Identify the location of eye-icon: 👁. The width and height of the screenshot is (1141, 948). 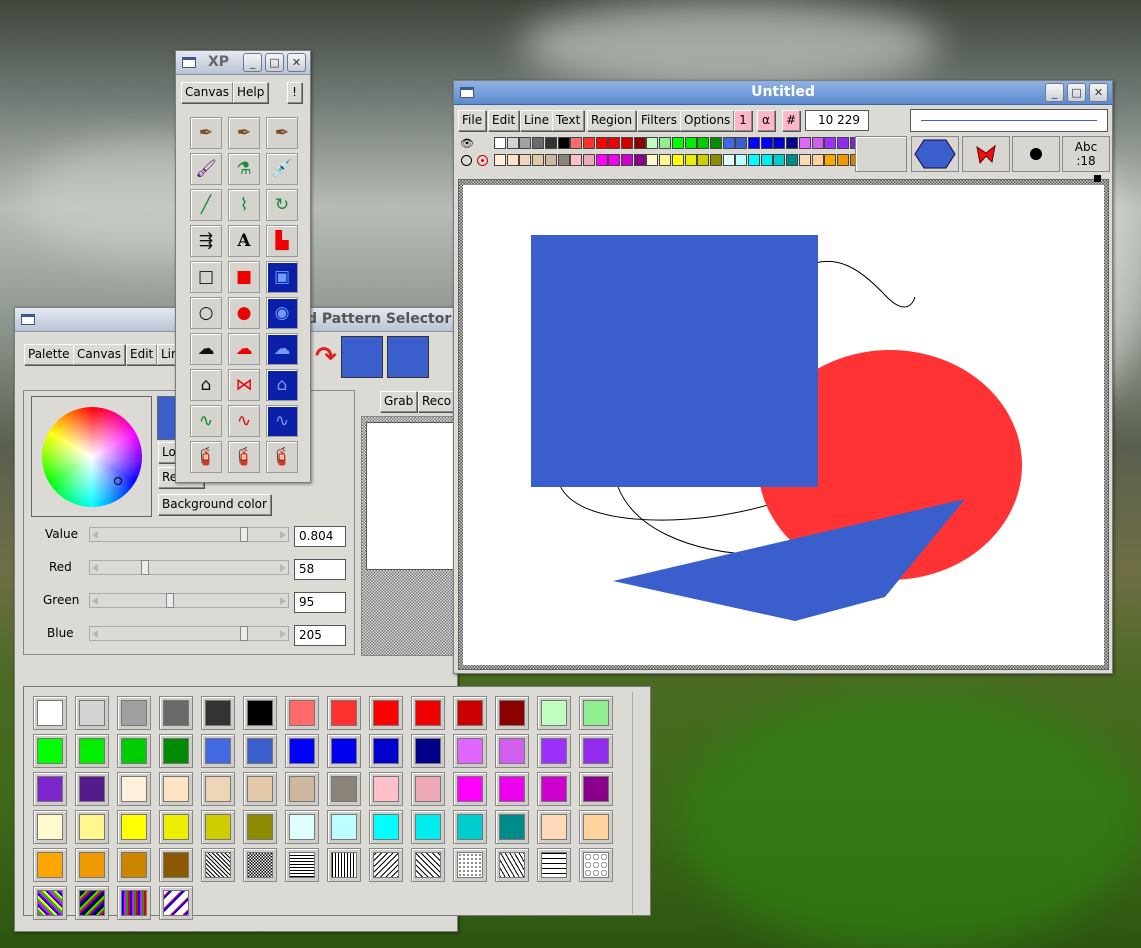
(467, 144).